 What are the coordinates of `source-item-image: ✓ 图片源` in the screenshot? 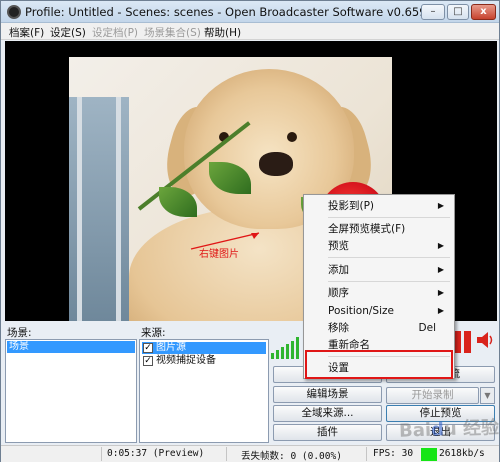 It's located at (204, 348).